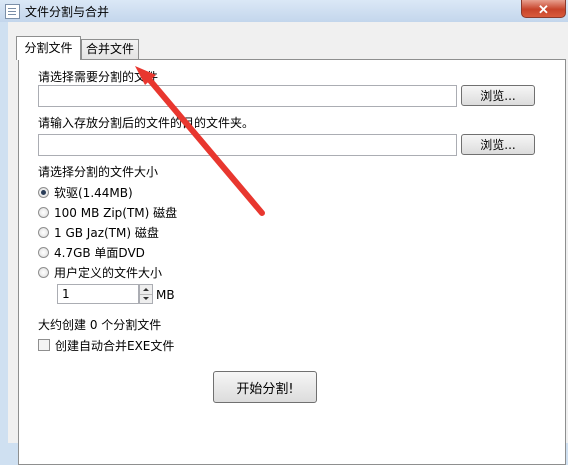 Image resolution: width=568 pixels, height=465 pixels. I want to click on tab-merge-file: 合并文件, so click(110, 49).